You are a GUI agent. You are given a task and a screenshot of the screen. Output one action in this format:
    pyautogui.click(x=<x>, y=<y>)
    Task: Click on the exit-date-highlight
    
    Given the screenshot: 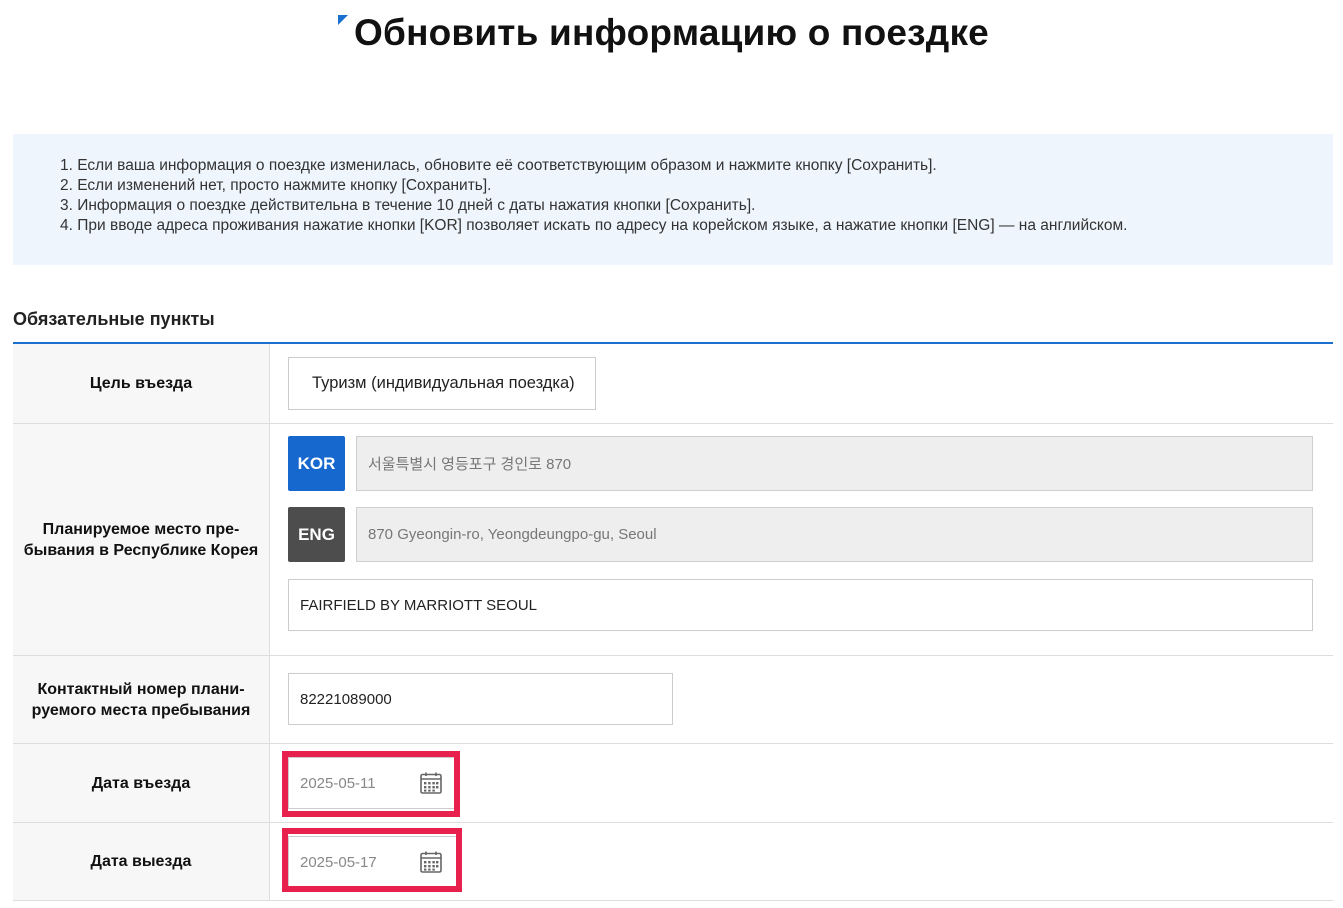 What is the action you would take?
    pyautogui.click(x=372, y=860)
    